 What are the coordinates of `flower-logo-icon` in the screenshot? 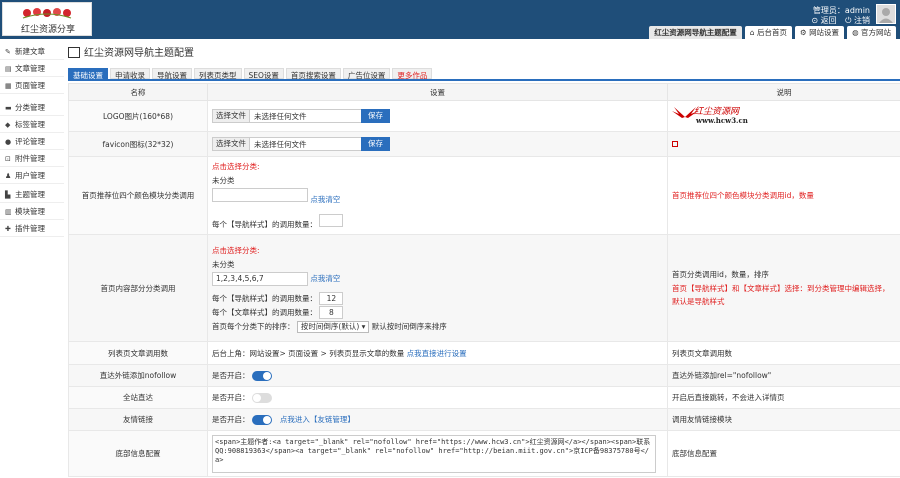 It's located at (47, 13).